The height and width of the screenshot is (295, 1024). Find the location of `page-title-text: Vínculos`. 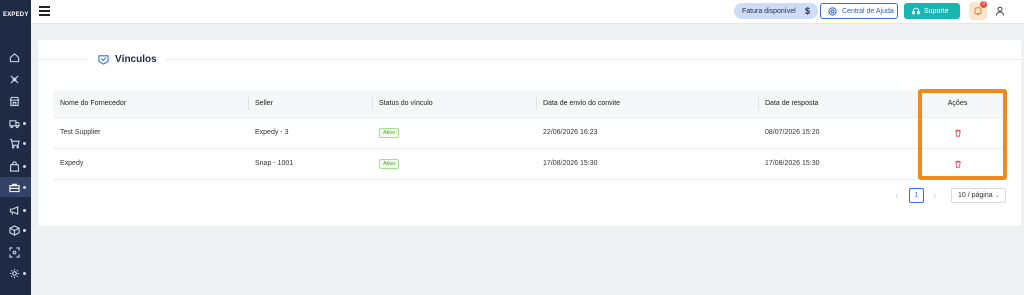

page-title-text: Vínculos is located at coordinates (136, 59).